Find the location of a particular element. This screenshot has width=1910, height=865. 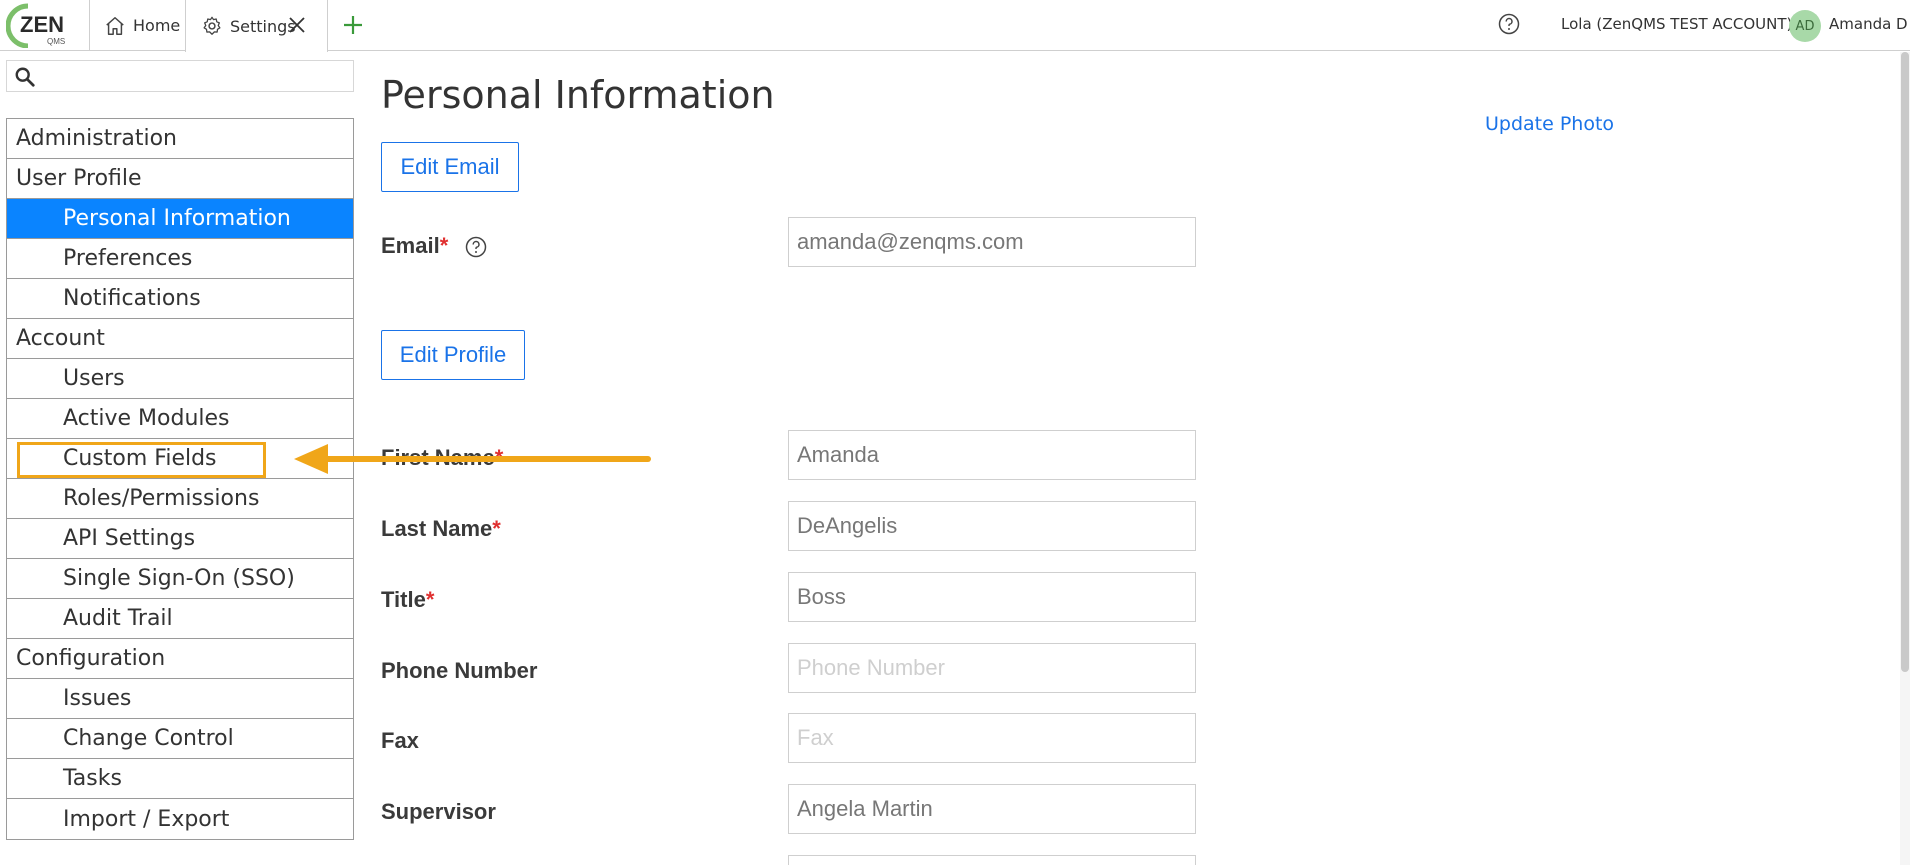

last-name-label-text: Last Name is located at coordinates (437, 528).